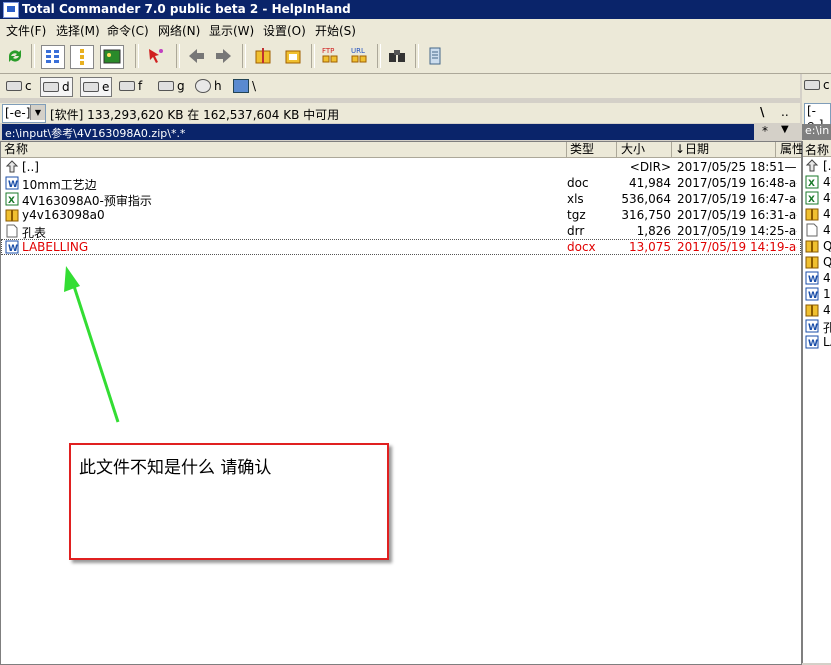 The height and width of the screenshot is (665, 831). What do you see at coordinates (284, 30) in the screenshot?
I see `menu-settings: 设置(O)` at bounding box center [284, 30].